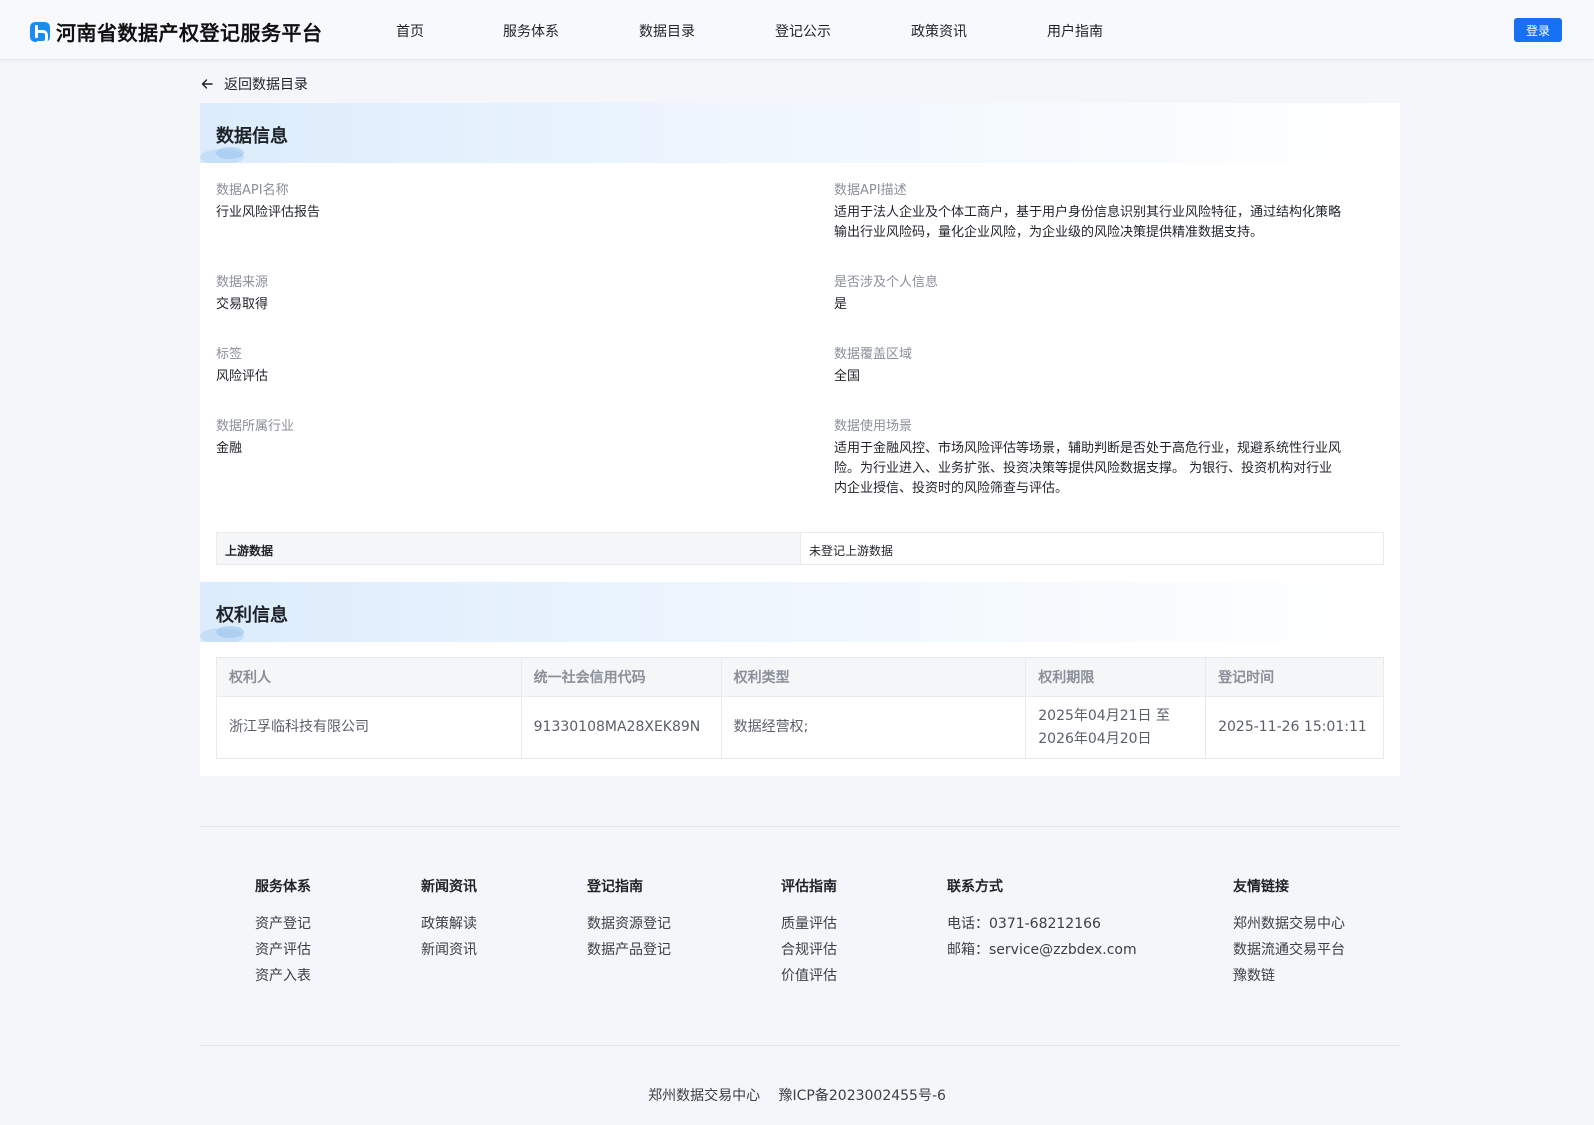 The height and width of the screenshot is (1125, 1594). I want to click on source-label: 数据来源, so click(242, 282).